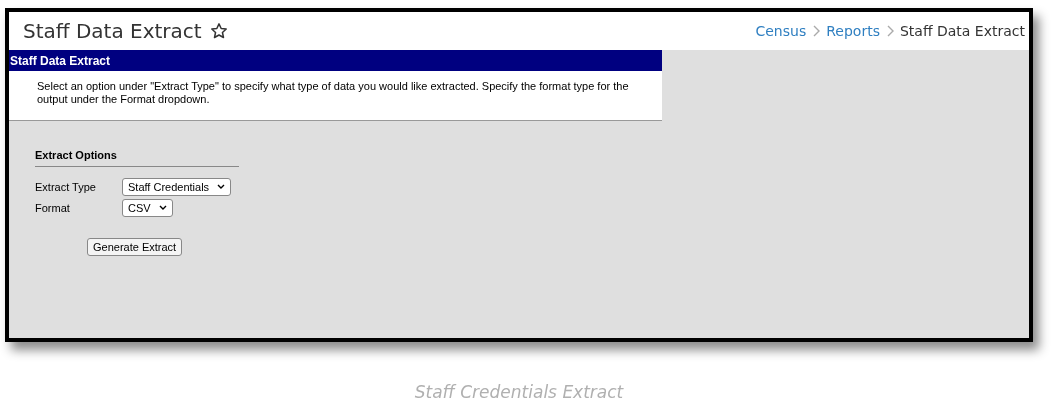  Describe the element at coordinates (333, 93) in the screenshot. I see `panel-description: Select an option under "Extract Type" to specify what type of data you would like extracted. Specify the format type for the output under the Format dropdown.` at that location.